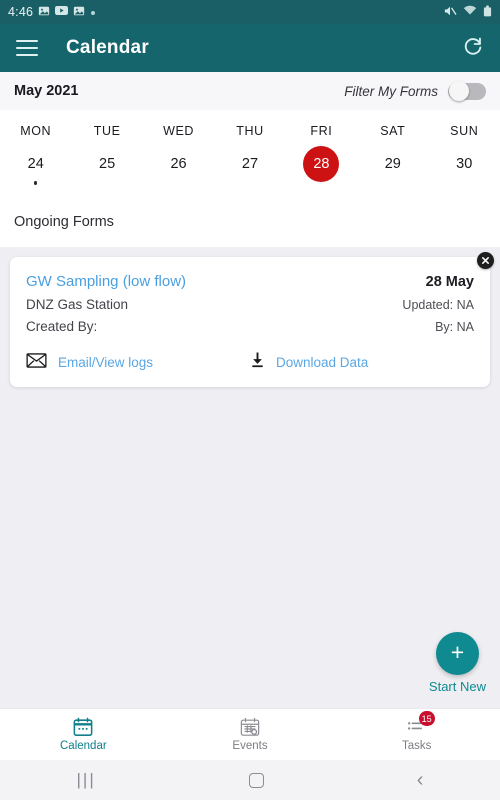 This screenshot has height=800, width=500. Describe the element at coordinates (393, 131) in the screenshot. I see `day-name-sat: SAT` at that location.